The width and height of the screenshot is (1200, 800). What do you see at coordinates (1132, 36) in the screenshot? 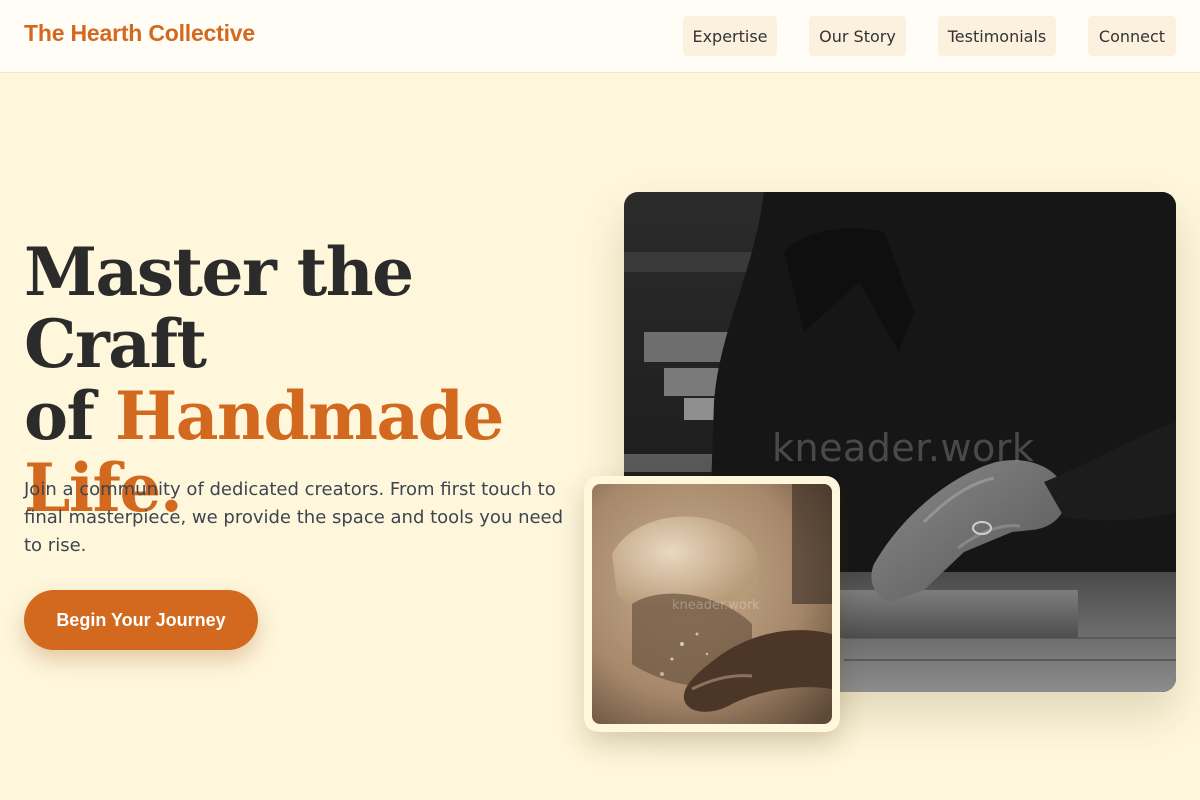
I see `nav-connect: Connect` at bounding box center [1132, 36].